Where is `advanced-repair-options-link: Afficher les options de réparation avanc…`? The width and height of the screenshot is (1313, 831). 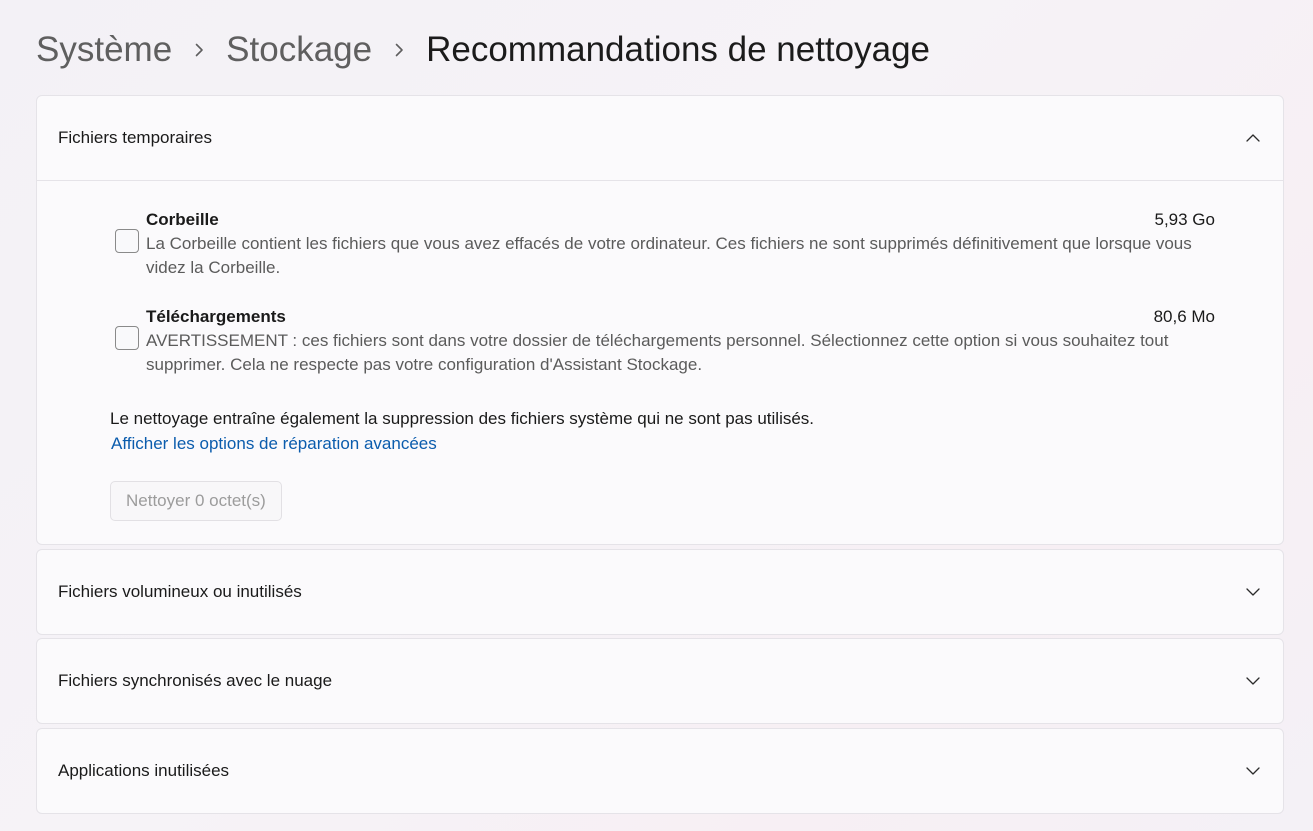
advanced-repair-options-link: Afficher les options de réparation avanc… is located at coordinates (274, 444).